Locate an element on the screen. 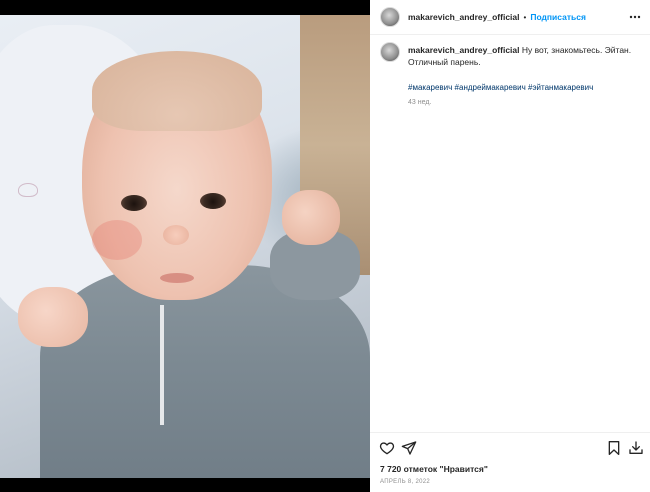  hashtag-link: #эйтанмакаревич is located at coordinates (560, 87).